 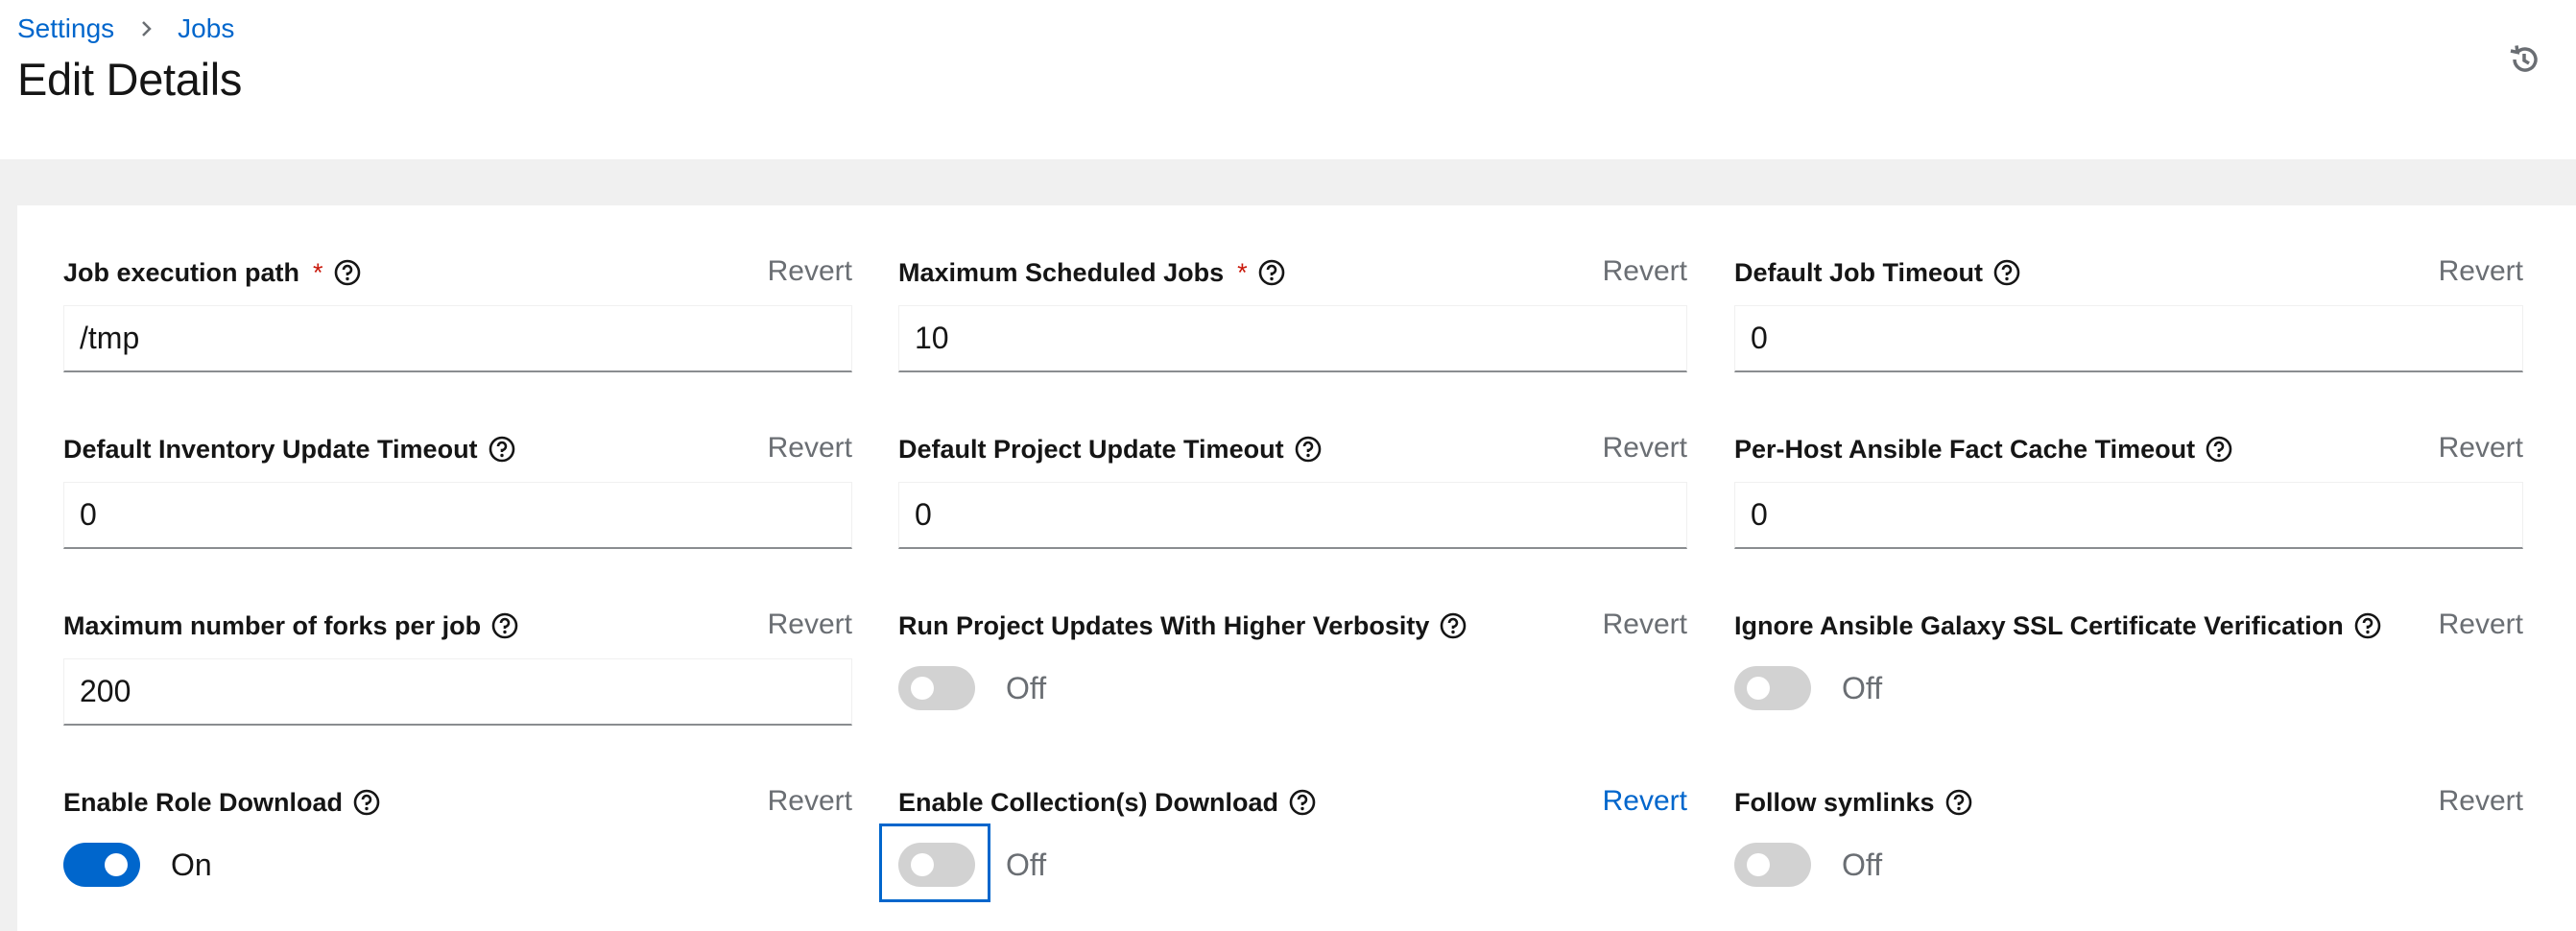 What do you see at coordinates (272, 625) in the screenshot?
I see `field-label: Maximum number of forks per job` at bounding box center [272, 625].